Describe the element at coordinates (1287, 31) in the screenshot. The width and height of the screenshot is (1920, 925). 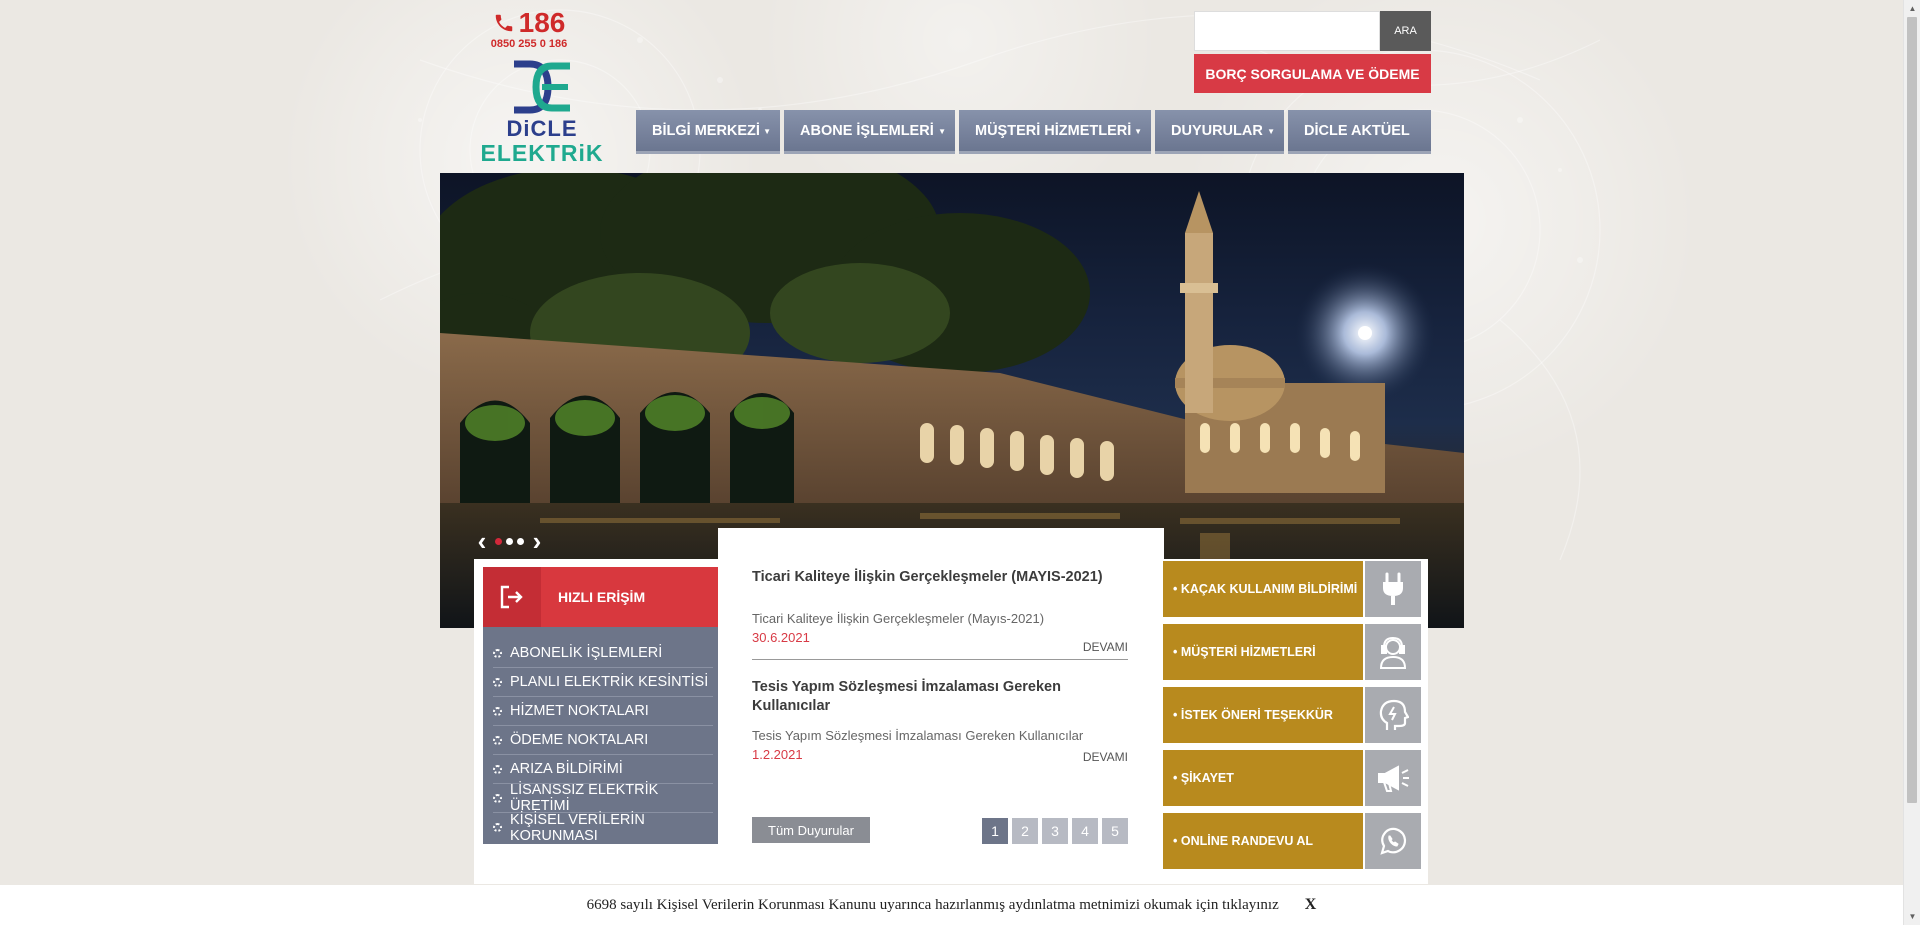
I see `search-input` at that location.